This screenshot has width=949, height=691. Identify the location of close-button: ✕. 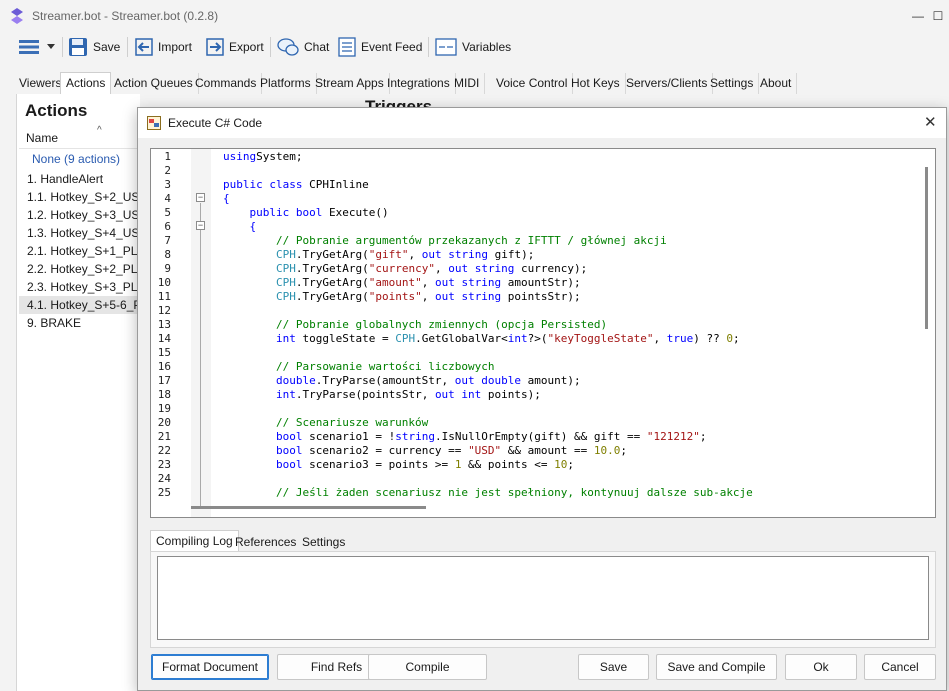
(930, 122).